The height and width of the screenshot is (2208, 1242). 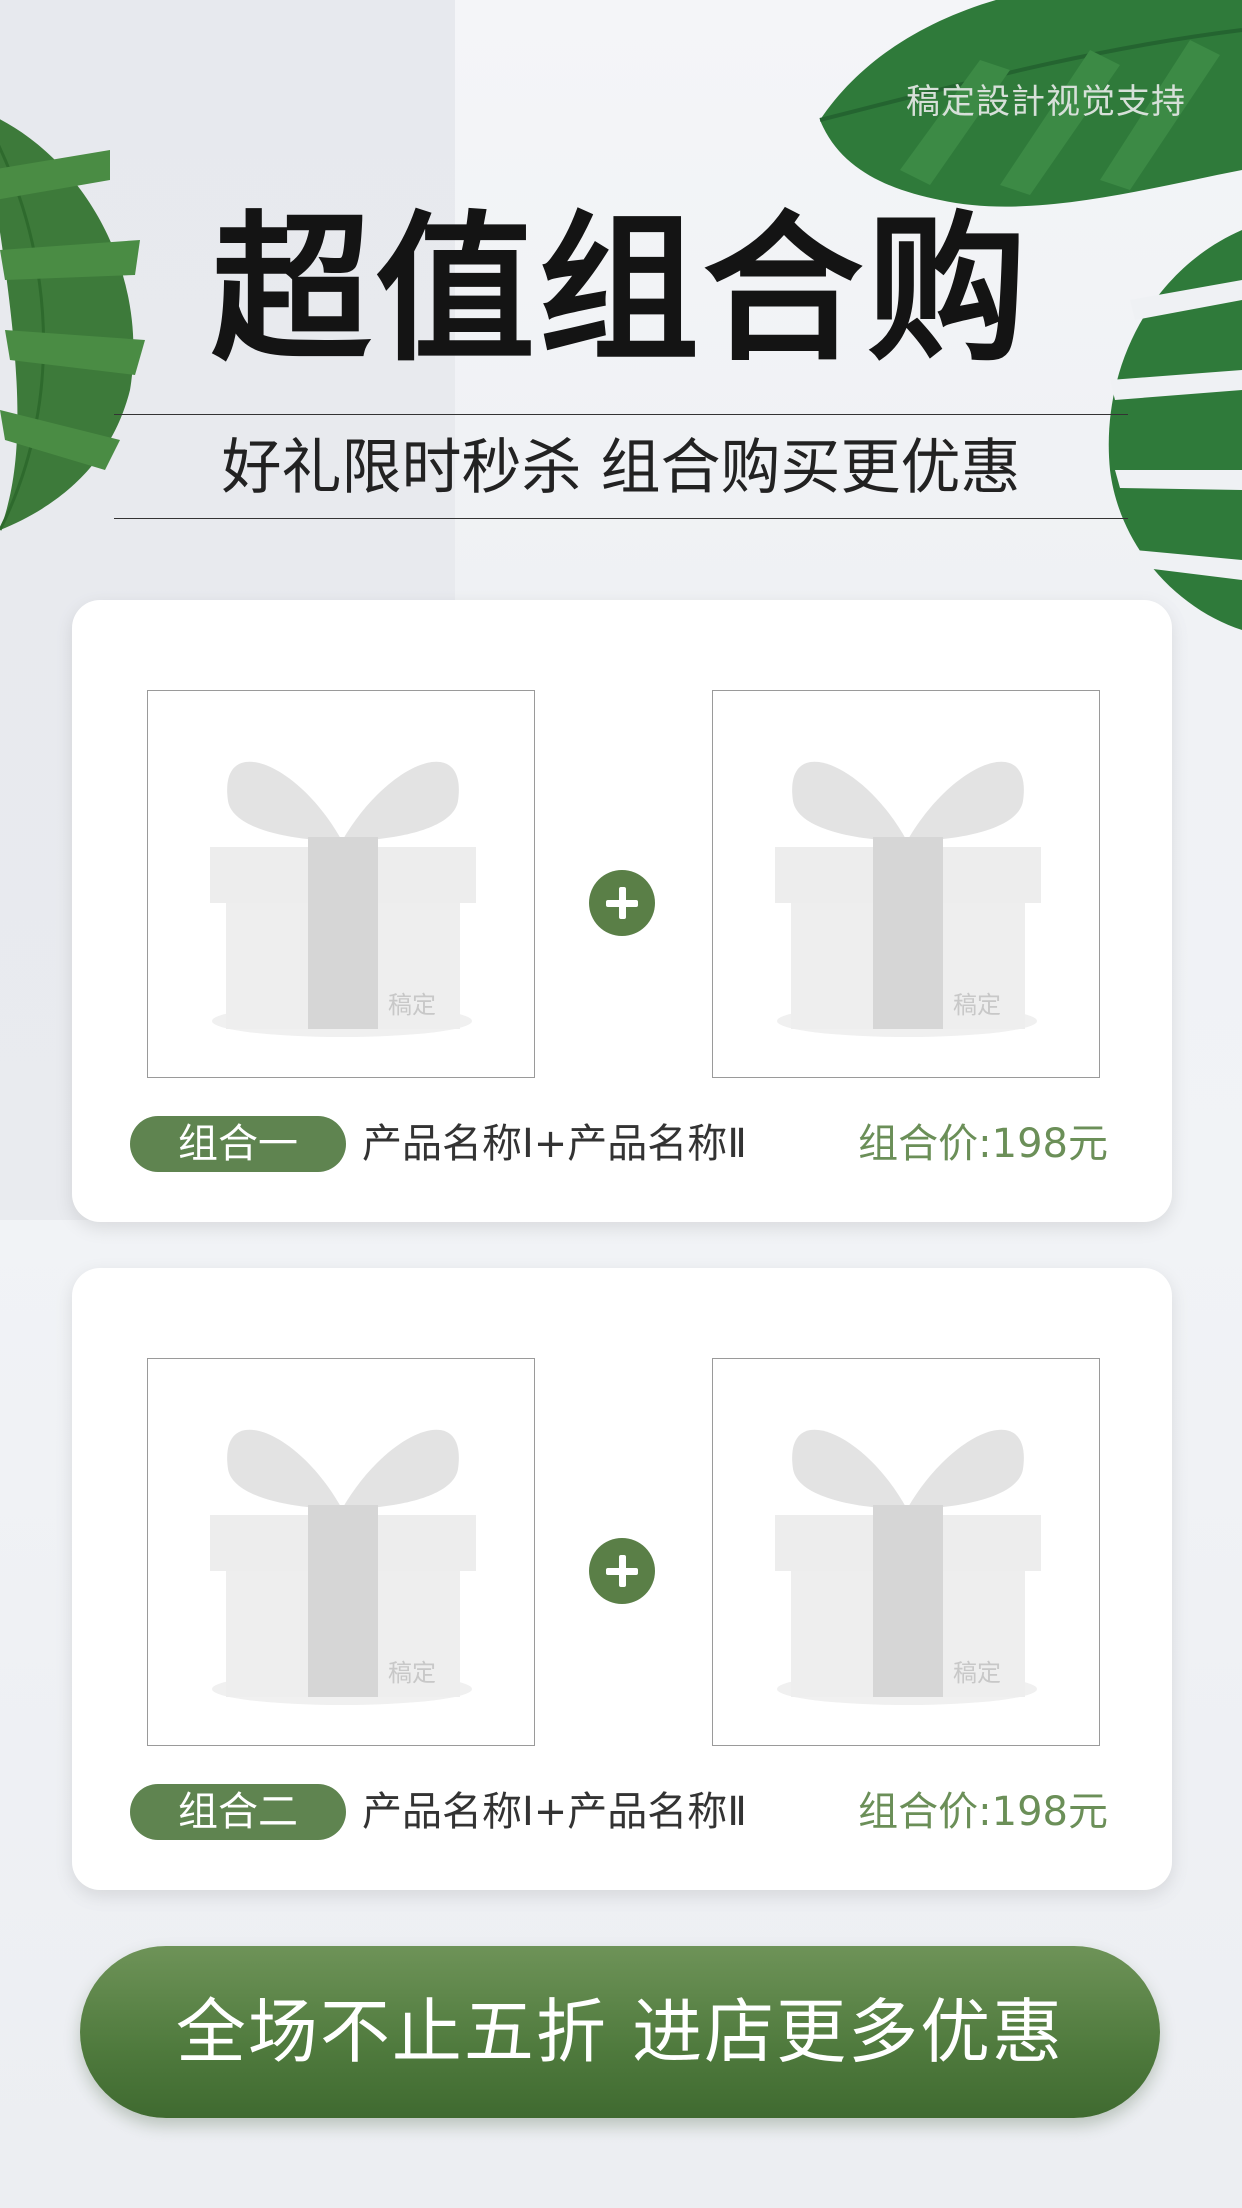 What do you see at coordinates (621, 414) in the screenshot?
I see `subtitle-top-divider` at bounding box center [621, 414].